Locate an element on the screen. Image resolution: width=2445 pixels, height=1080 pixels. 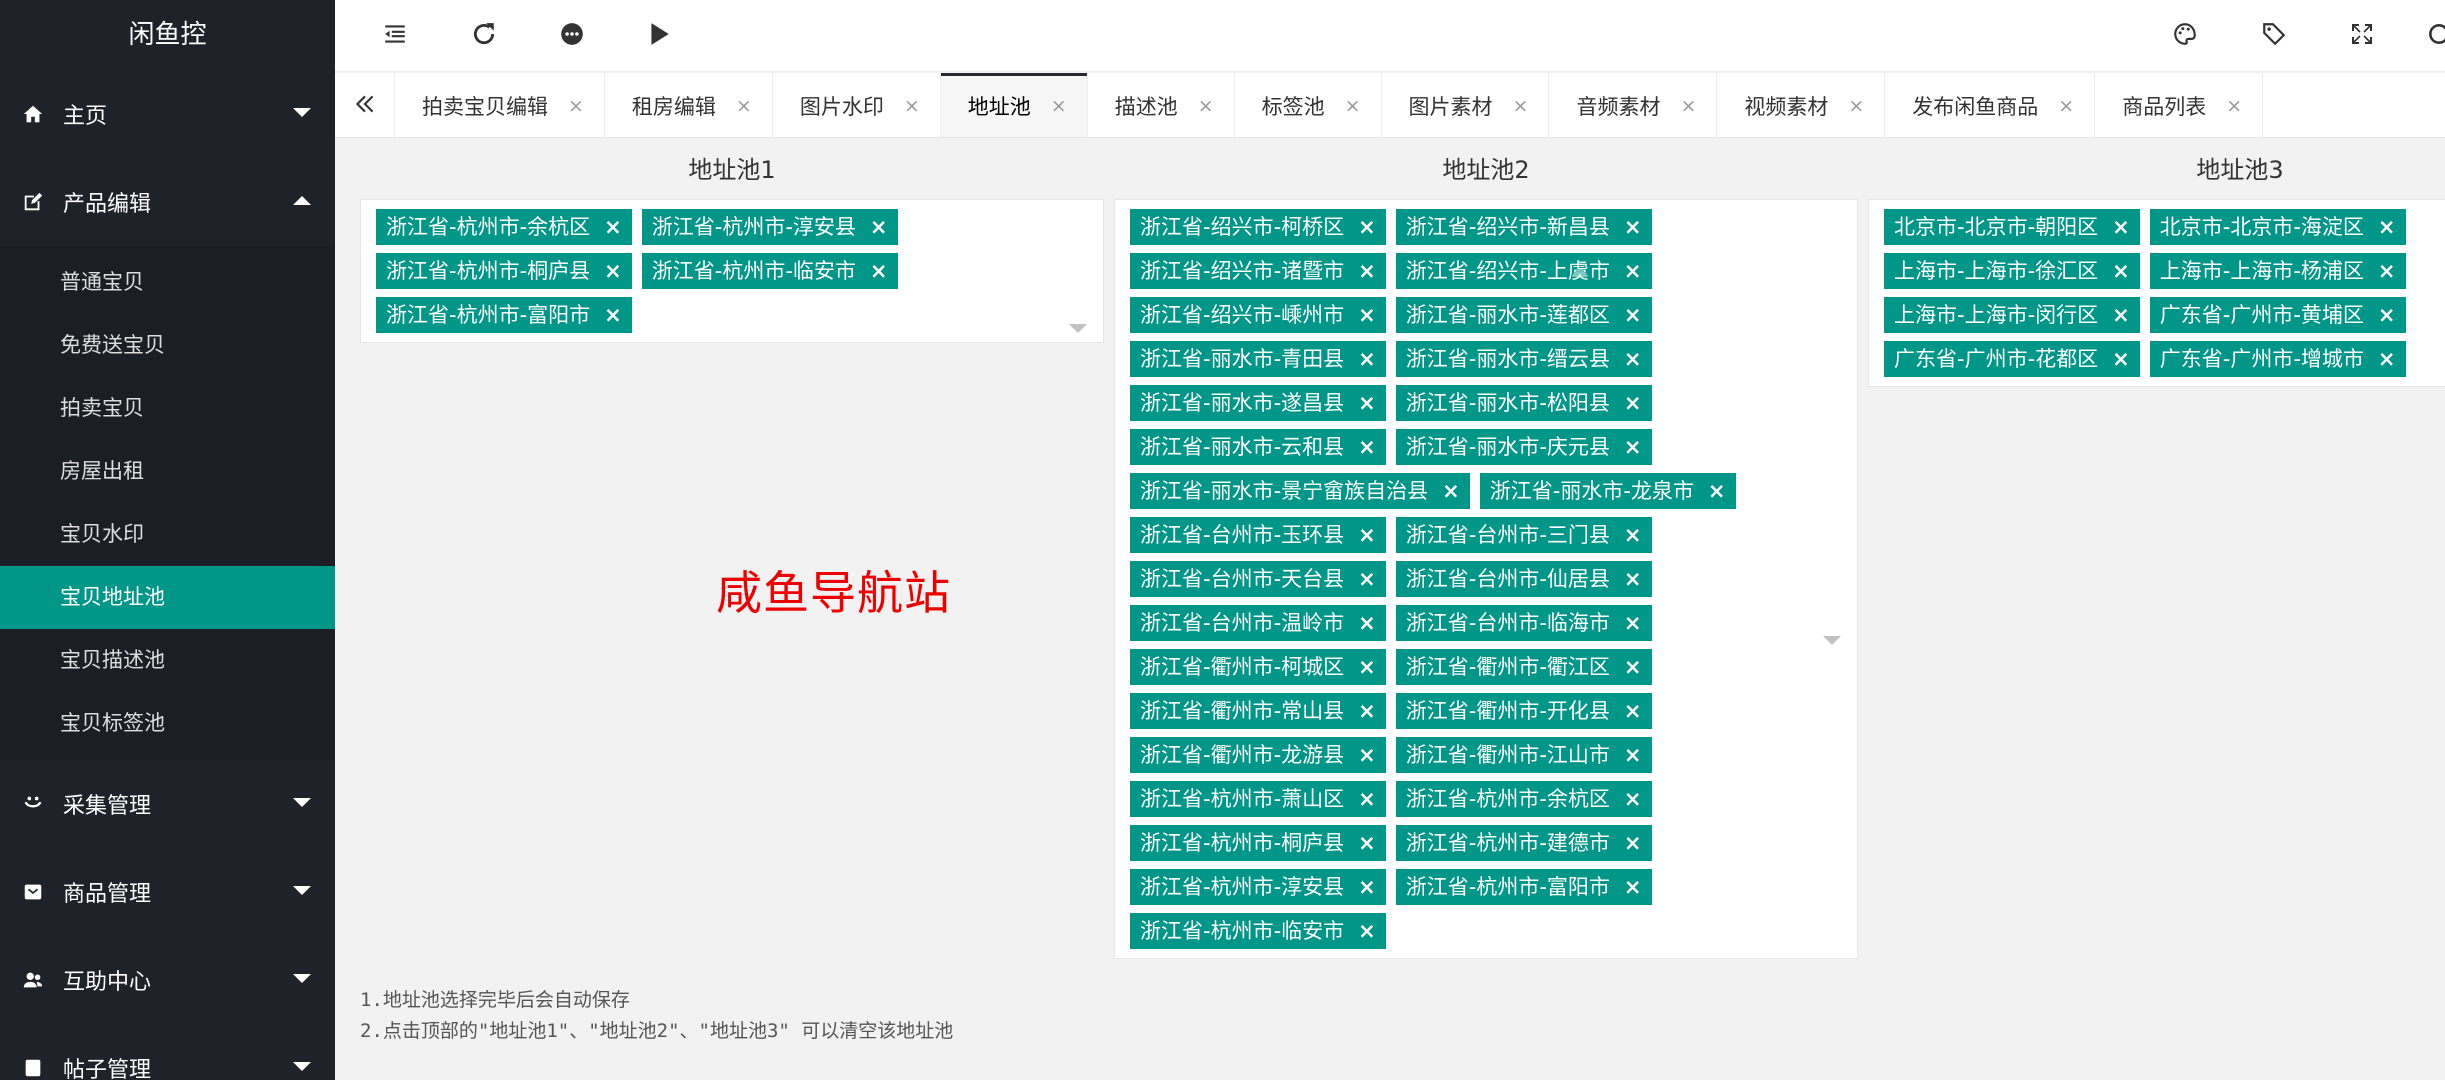
submenu-item-free: 免费送宝贝 is located at coordinates (167, 345).